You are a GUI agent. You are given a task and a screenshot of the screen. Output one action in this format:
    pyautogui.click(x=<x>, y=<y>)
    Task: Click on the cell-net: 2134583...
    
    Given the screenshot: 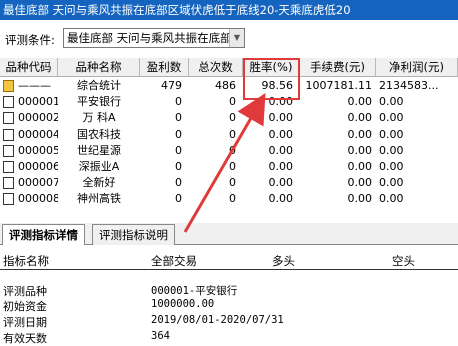 What is the action you would take?
    pyautogui.click(x=409, y=85)
    